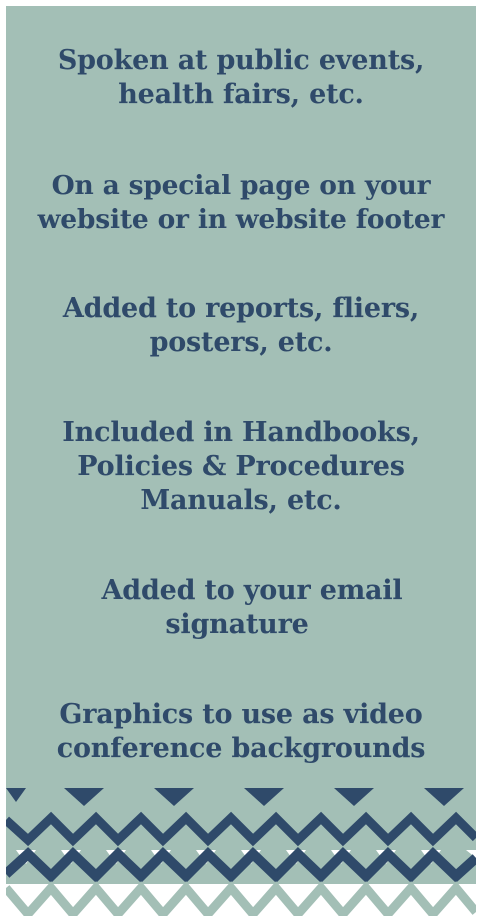 This screenshot has width=482, height=922. What do you see at coordinates (241, 432) in the screenshot?
I see `item-line: Included in Handbooks,` at bounding box center [241, 432].